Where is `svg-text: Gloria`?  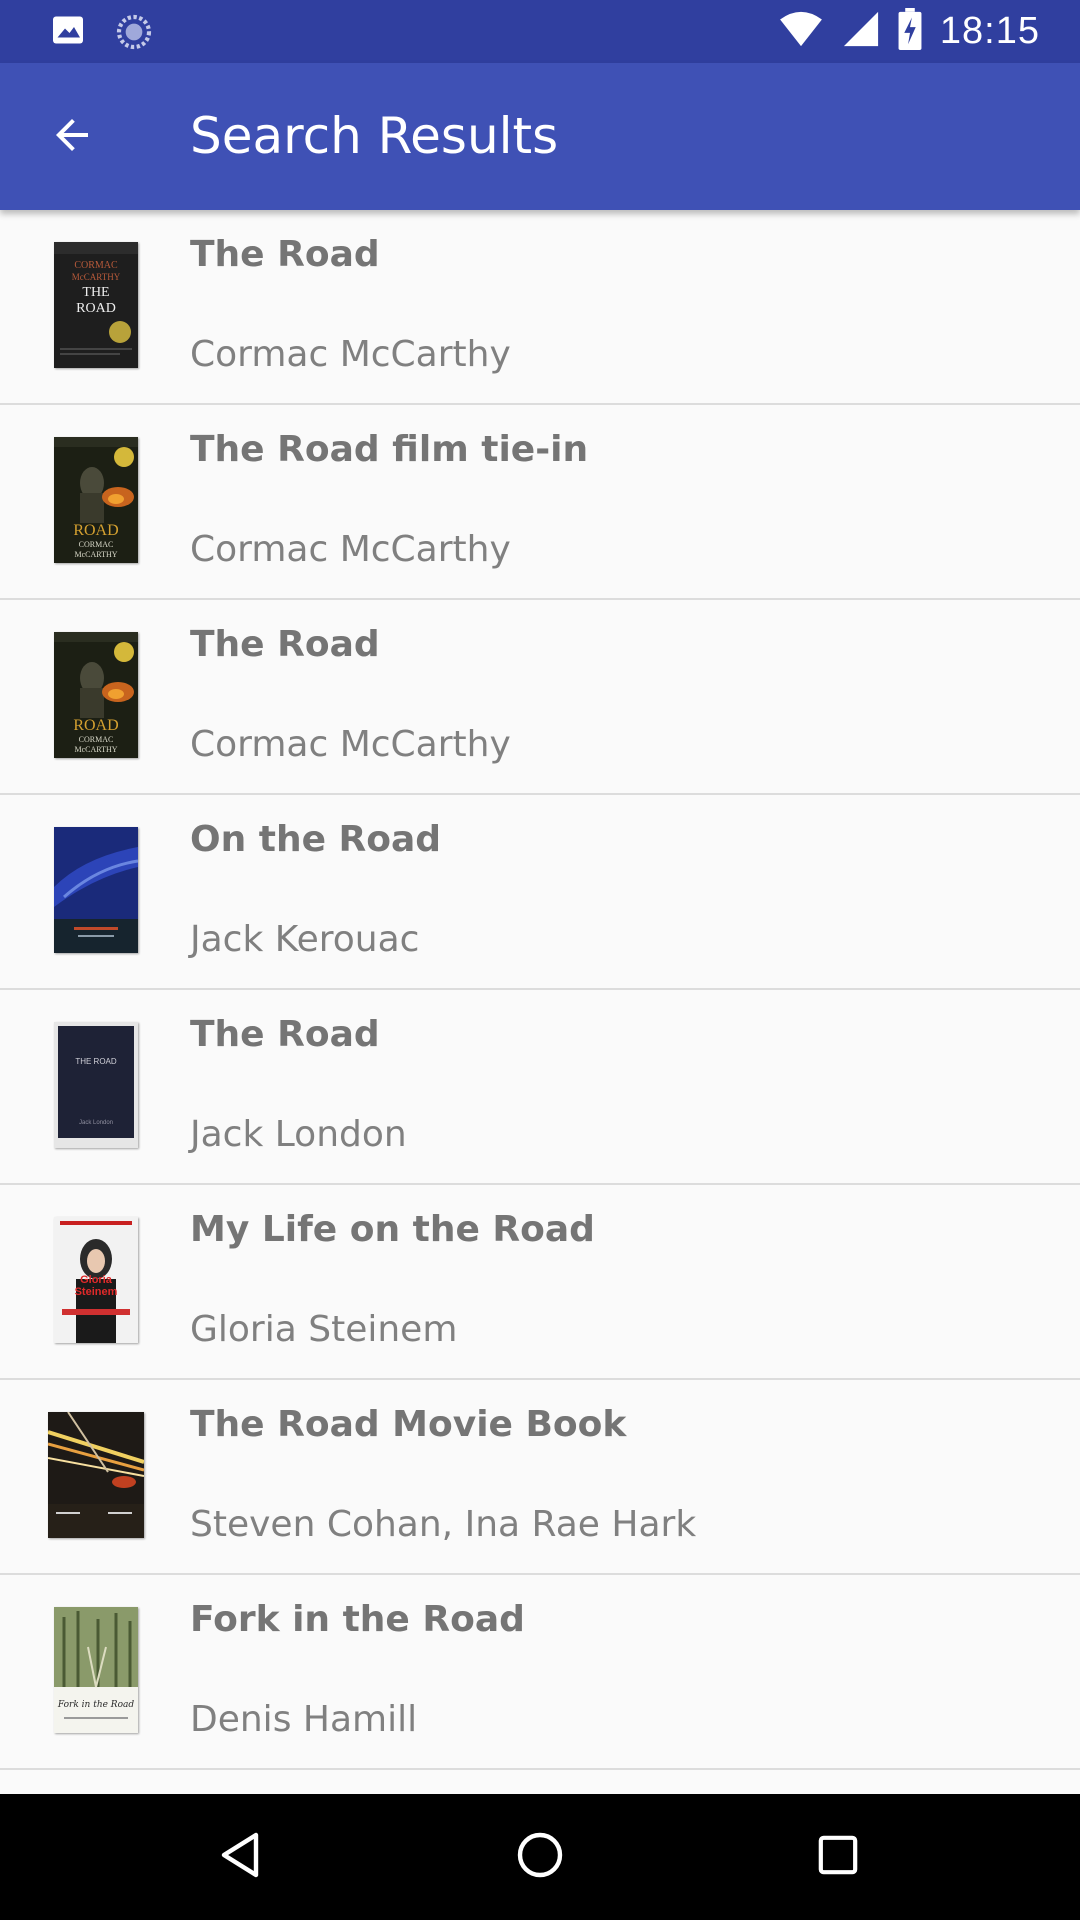 svg-text: Gloria is located at coordinates (96, 1280).